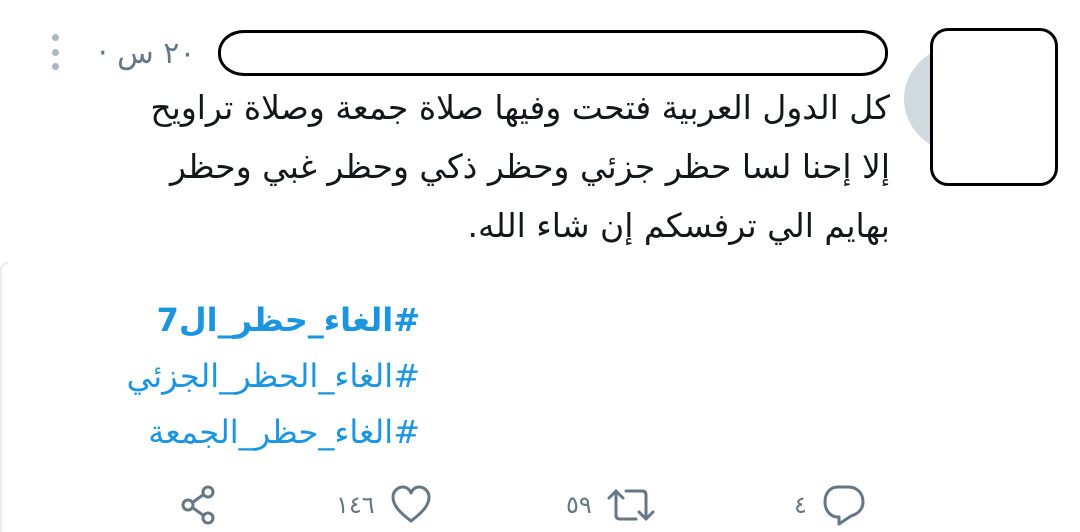 The height and width of the screenshot is (532, 1080). Describe the element at coordinates (800, 505) in the screenshot. I see `reply-count: ٤` at that location.